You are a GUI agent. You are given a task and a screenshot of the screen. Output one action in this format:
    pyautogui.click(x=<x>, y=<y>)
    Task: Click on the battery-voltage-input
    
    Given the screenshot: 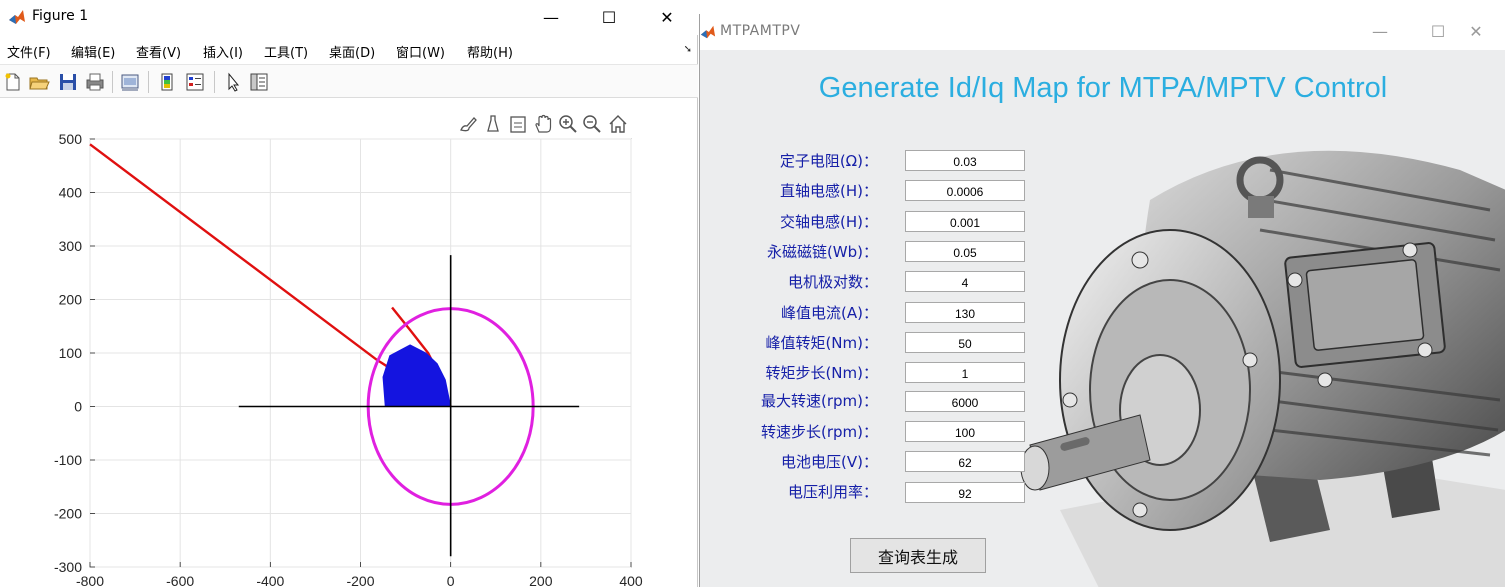 What is the action you would take?
    pyautogui.click(x=965, y=461)
    